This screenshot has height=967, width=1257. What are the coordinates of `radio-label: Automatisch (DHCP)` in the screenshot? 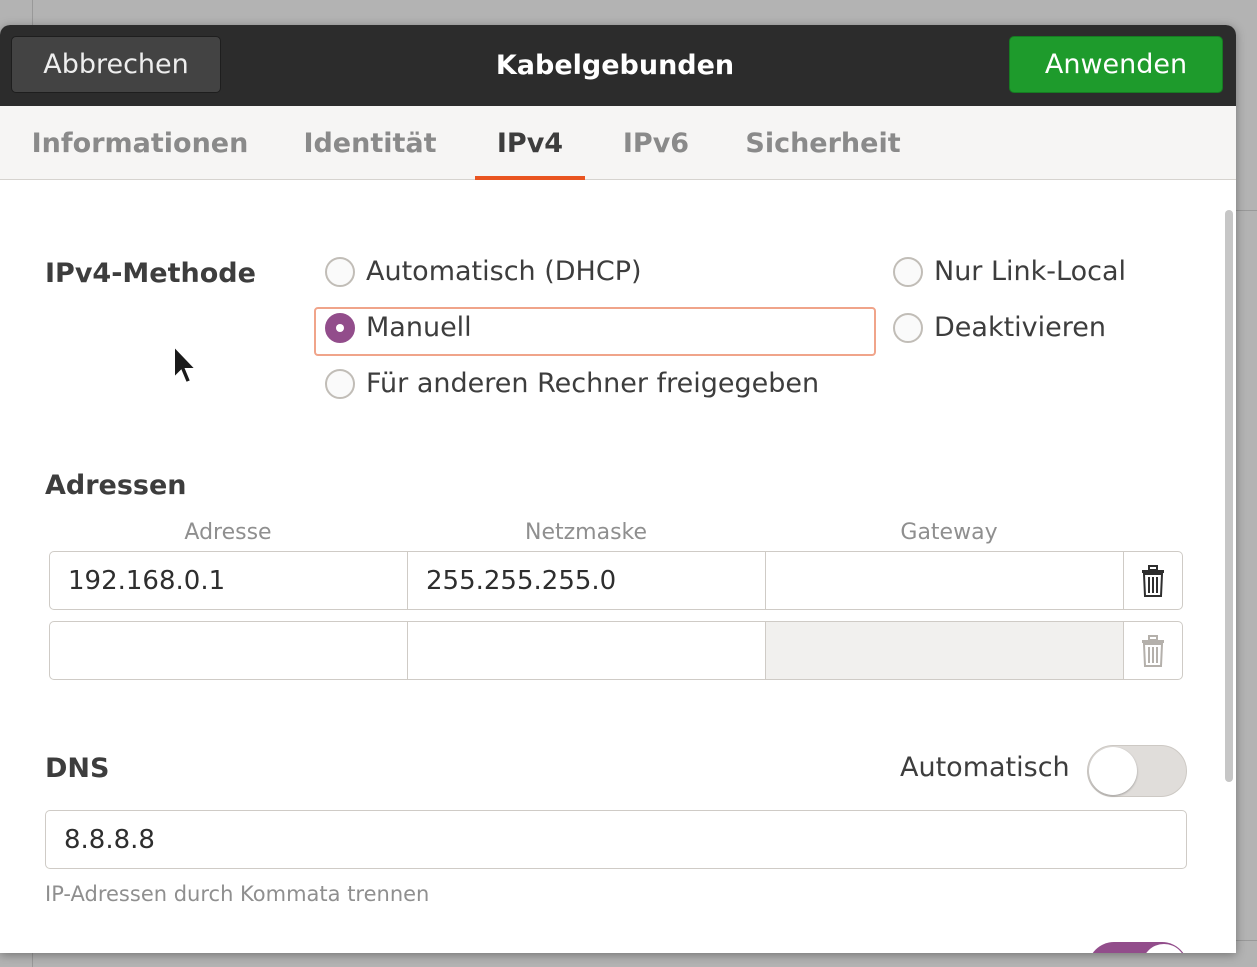 It's located at (504, 271).